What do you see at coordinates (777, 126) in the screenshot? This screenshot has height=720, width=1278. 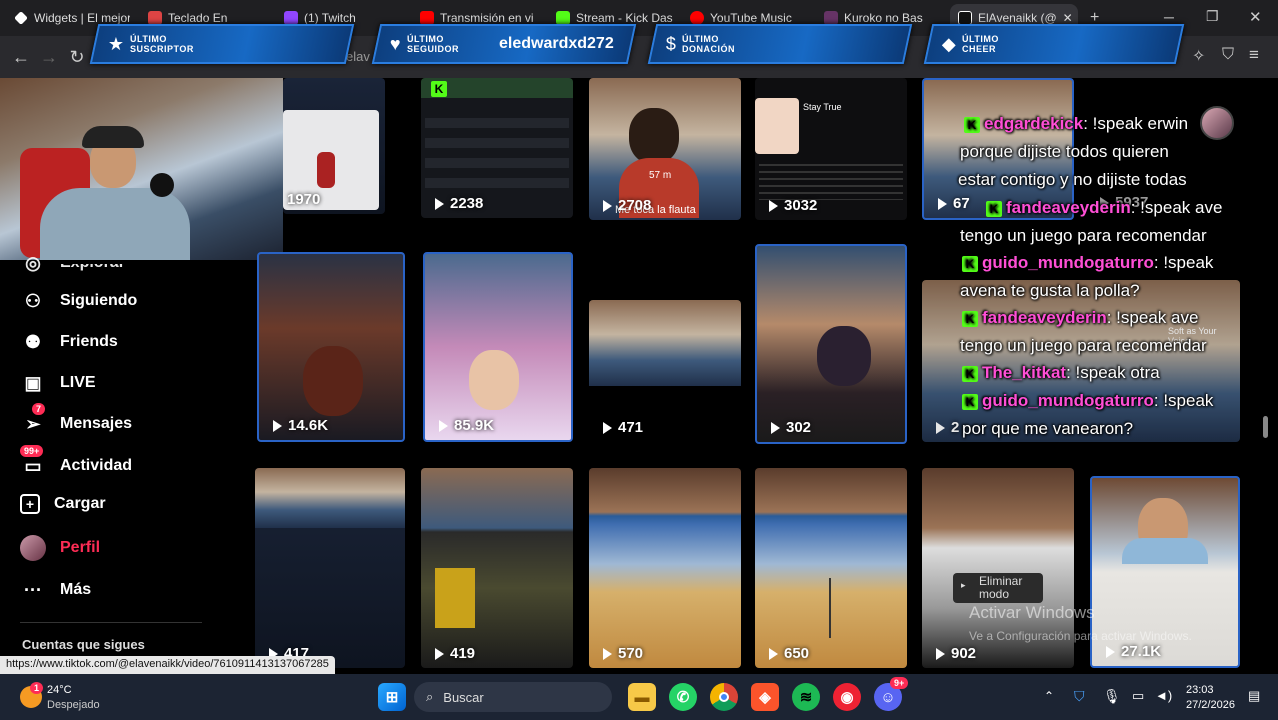 I see `thumb-album-art` at bounding box center [777, 126].